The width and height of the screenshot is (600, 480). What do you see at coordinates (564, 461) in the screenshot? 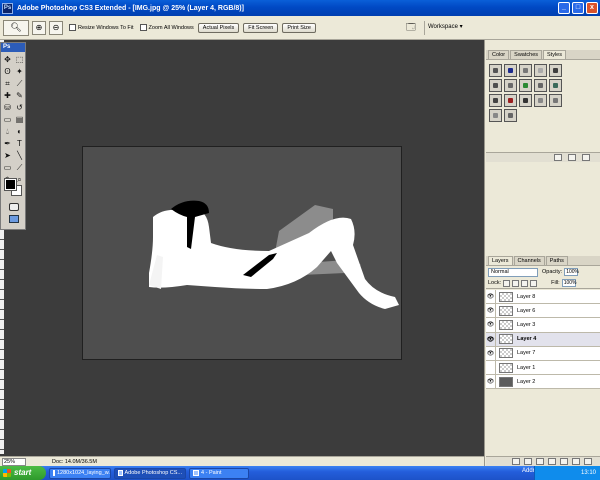
I see `new-group-icon` at bounding box center [564, 461].